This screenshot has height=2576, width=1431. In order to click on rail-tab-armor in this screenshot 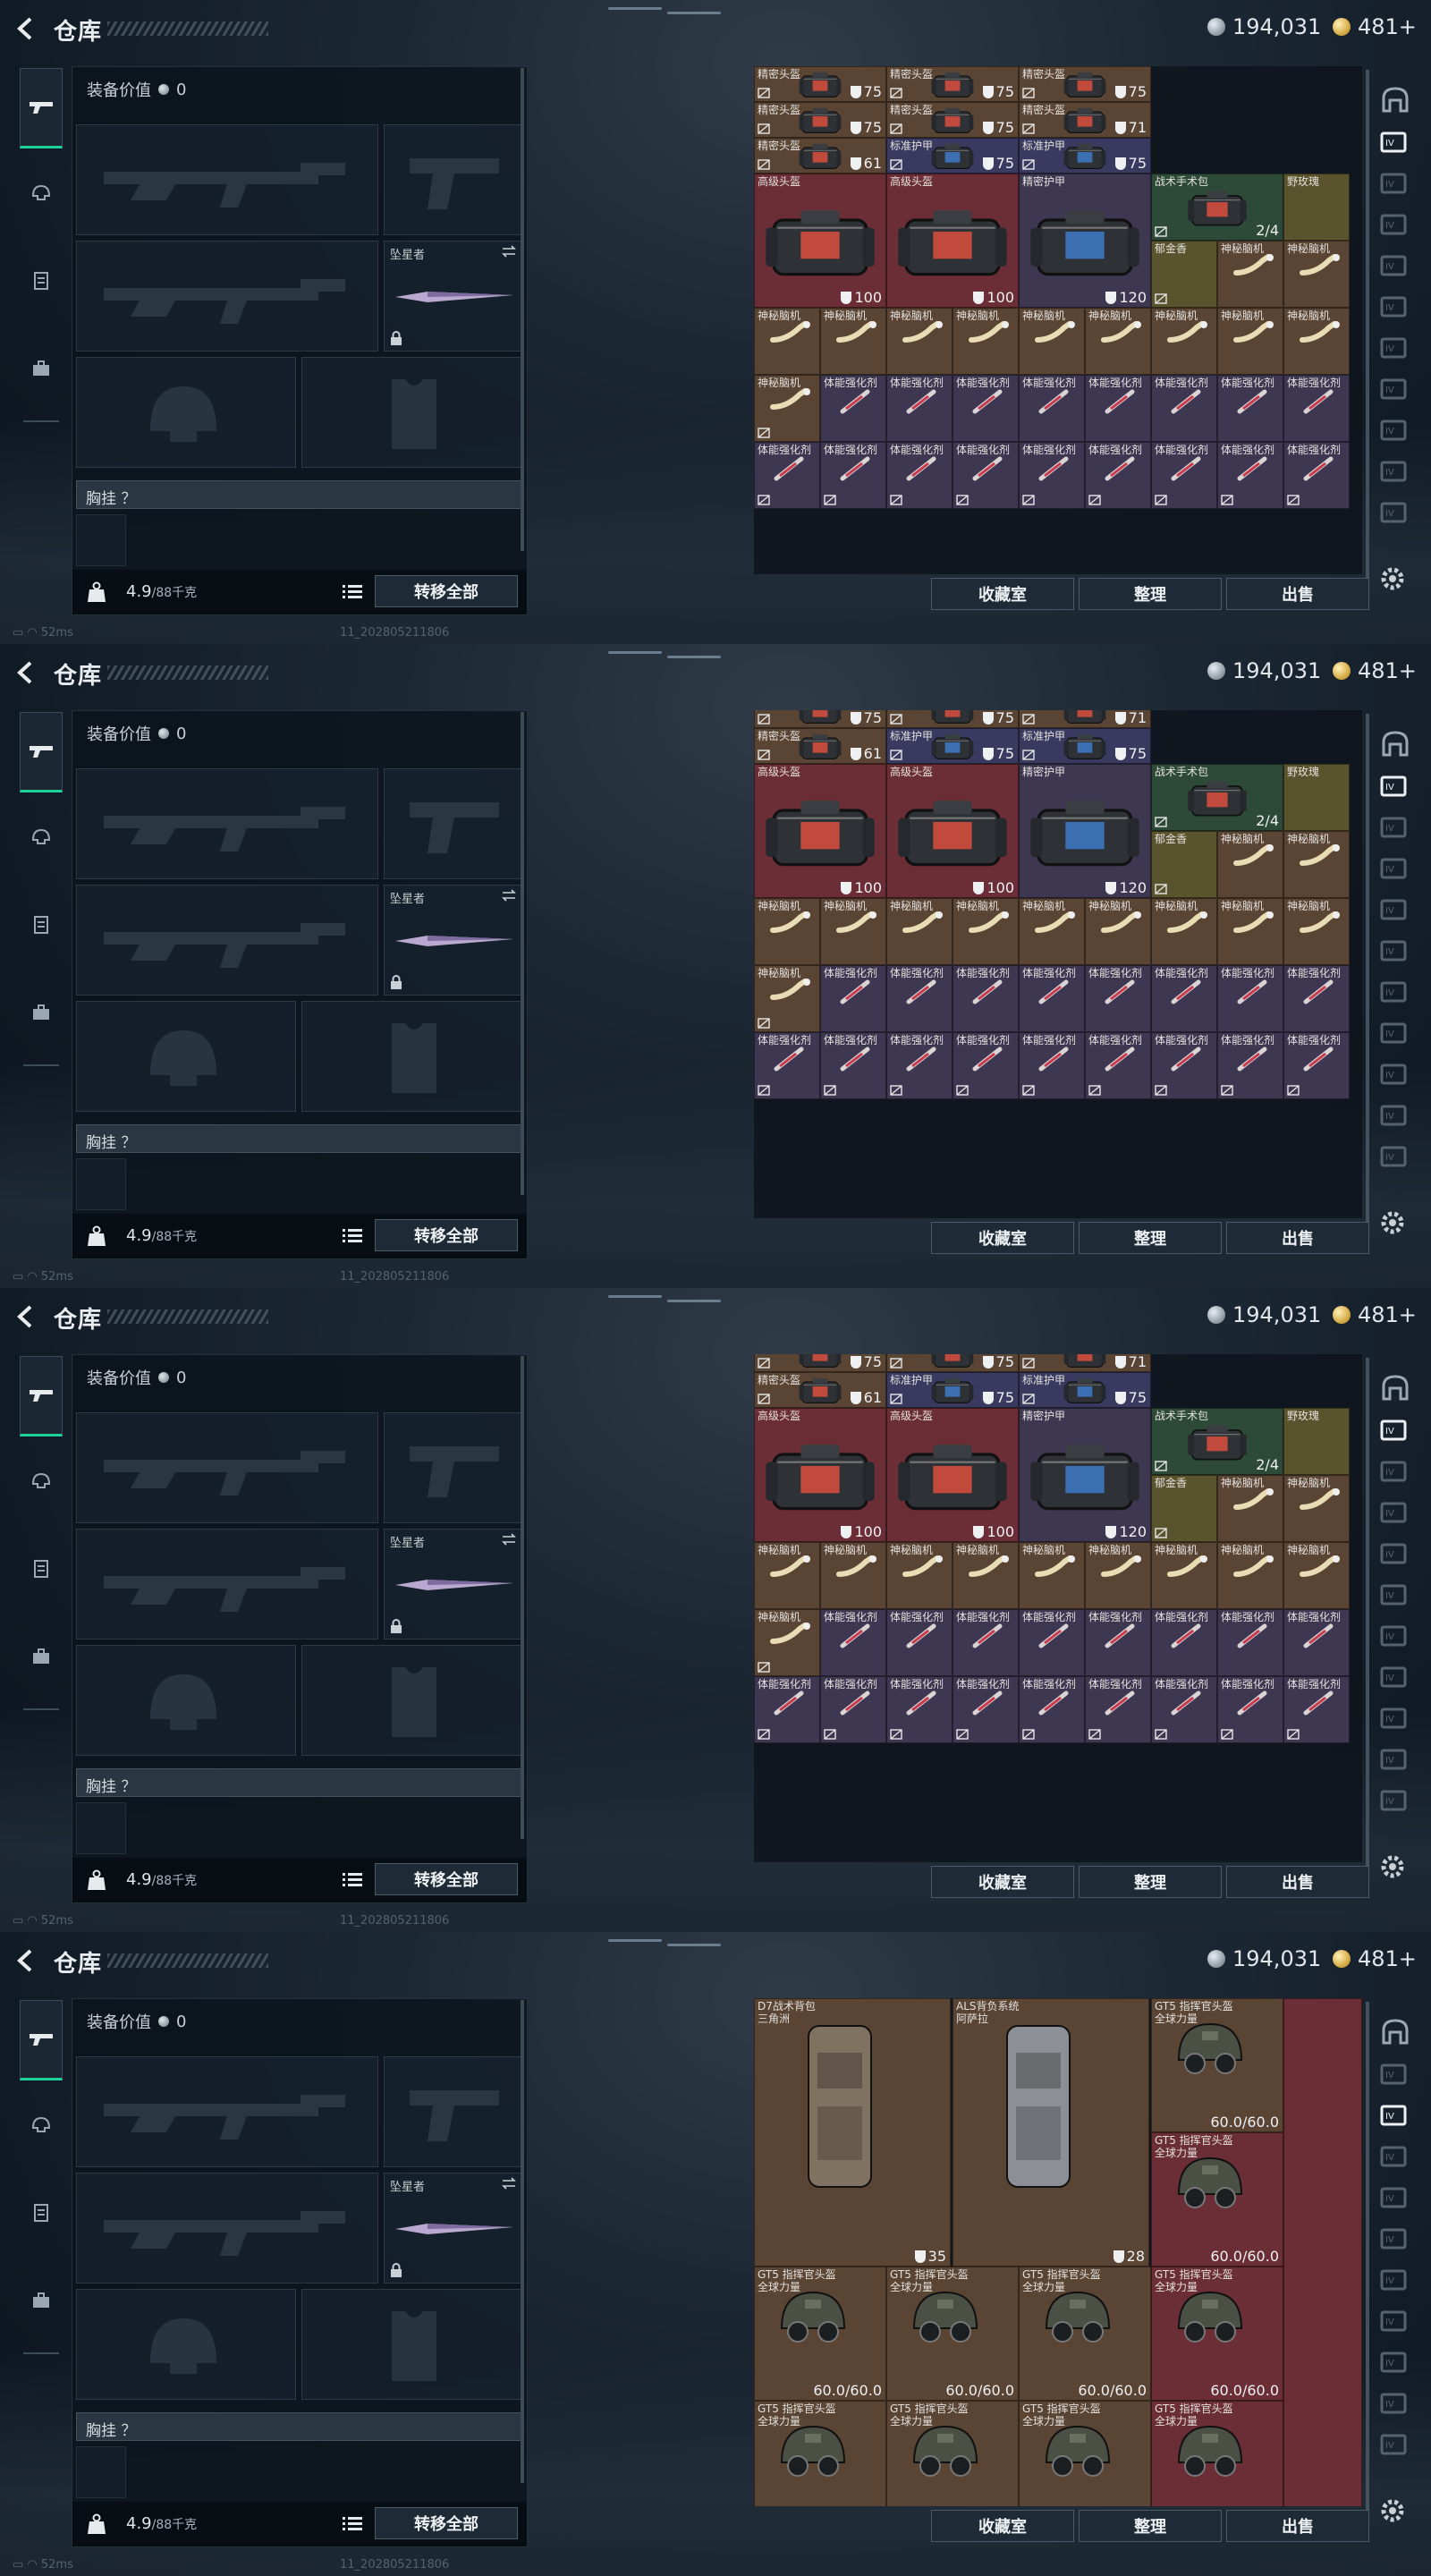, I will do `click(42, 924)`.